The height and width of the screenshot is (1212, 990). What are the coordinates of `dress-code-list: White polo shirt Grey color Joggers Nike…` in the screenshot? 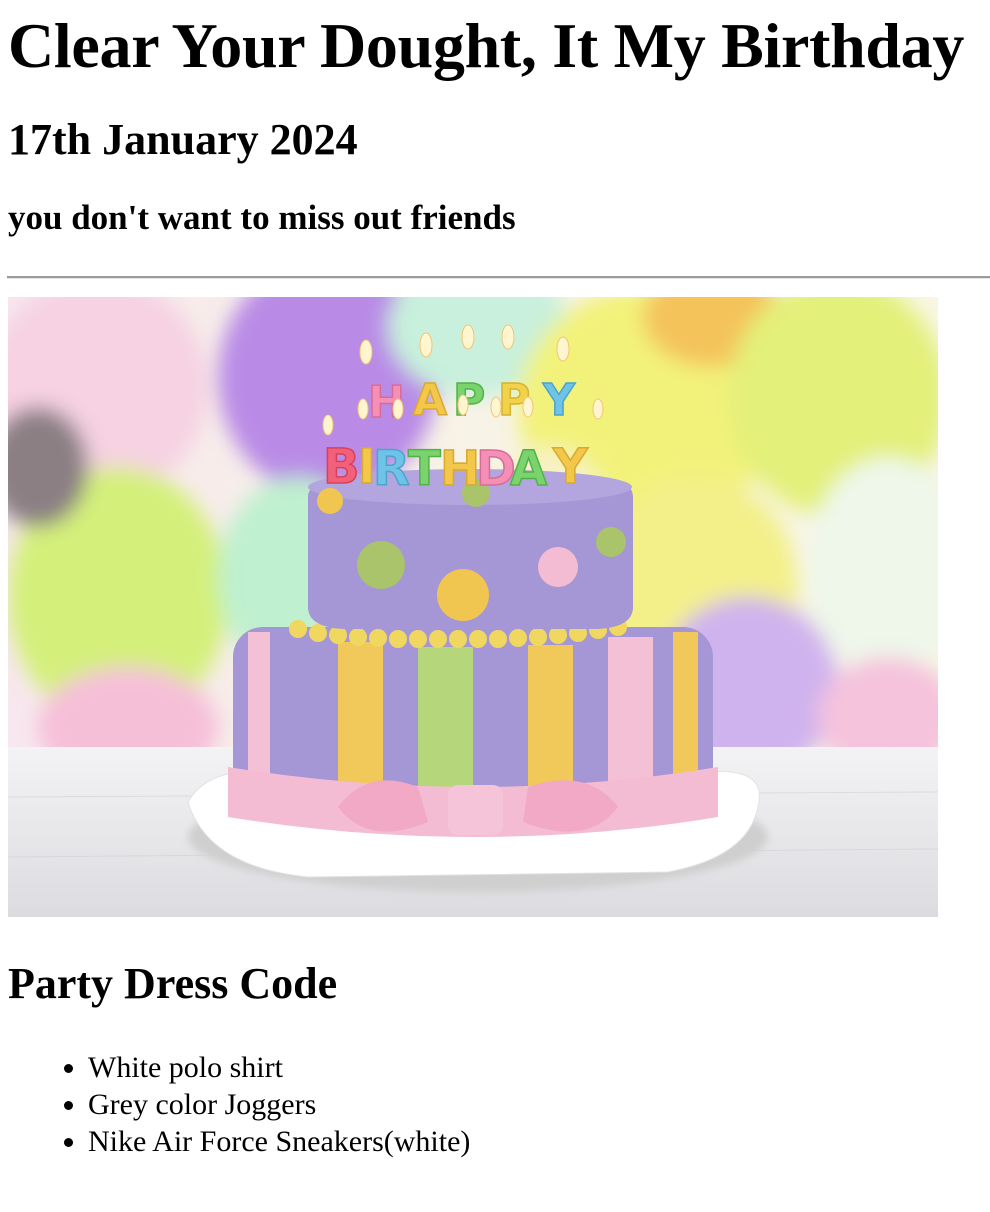 It's located at (495, 1104).